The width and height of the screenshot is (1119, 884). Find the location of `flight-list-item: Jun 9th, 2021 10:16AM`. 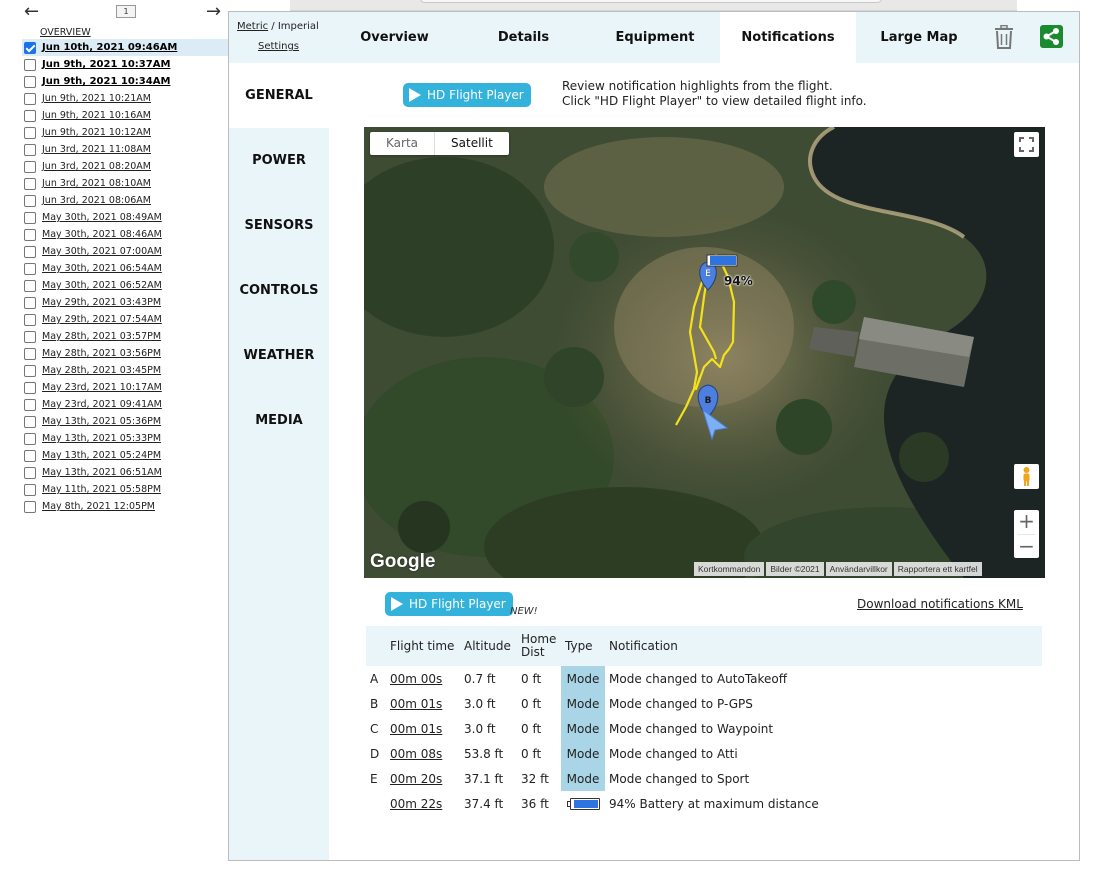

flight-list-item: Jun 9th, 2021 10:16AM is located at coordinates (125, 115).